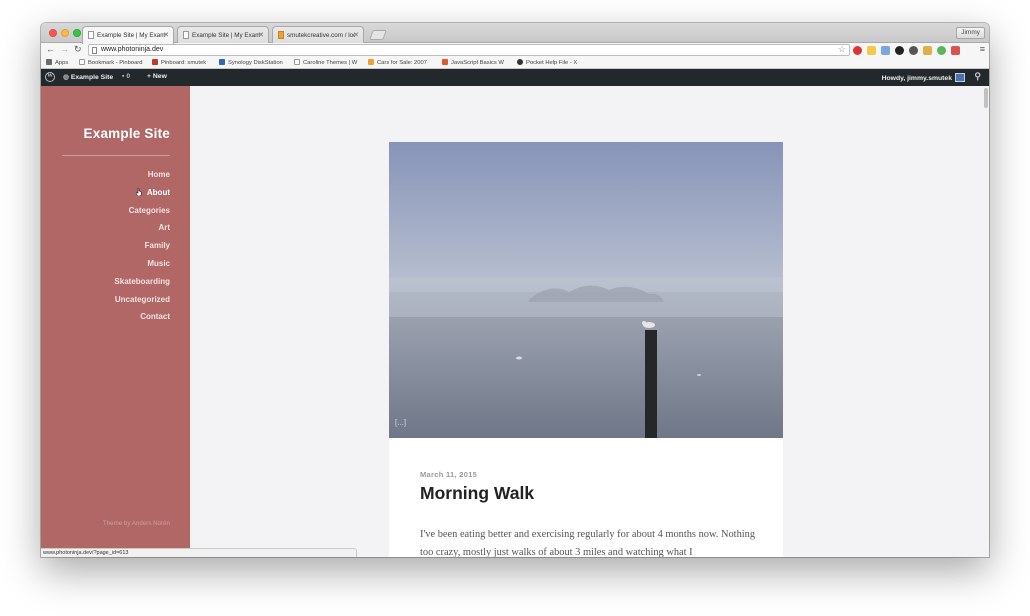 The image size is (1030, 616). Describe the element at coordinates (970, 33) in the screenshot. I see `profile-button: Jimmy` at that location.